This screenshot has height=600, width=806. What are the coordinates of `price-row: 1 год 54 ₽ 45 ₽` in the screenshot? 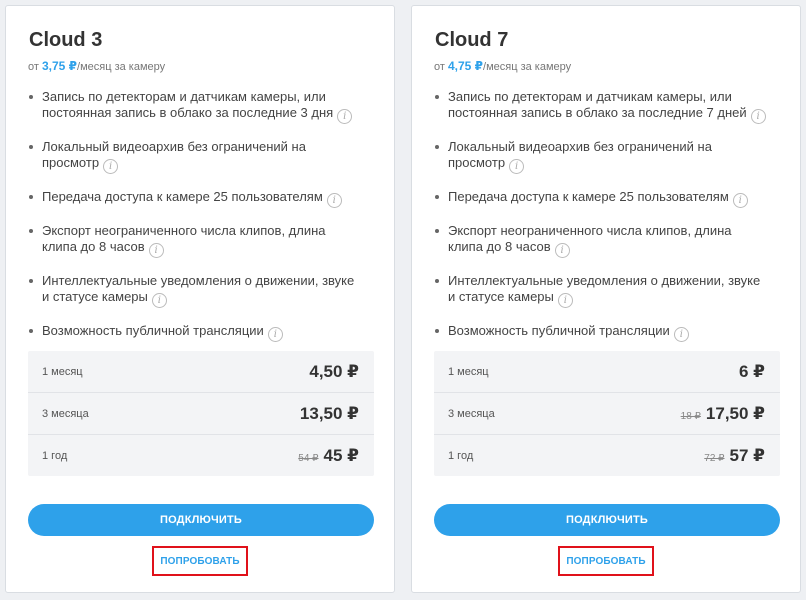 It's located at (201, 455).